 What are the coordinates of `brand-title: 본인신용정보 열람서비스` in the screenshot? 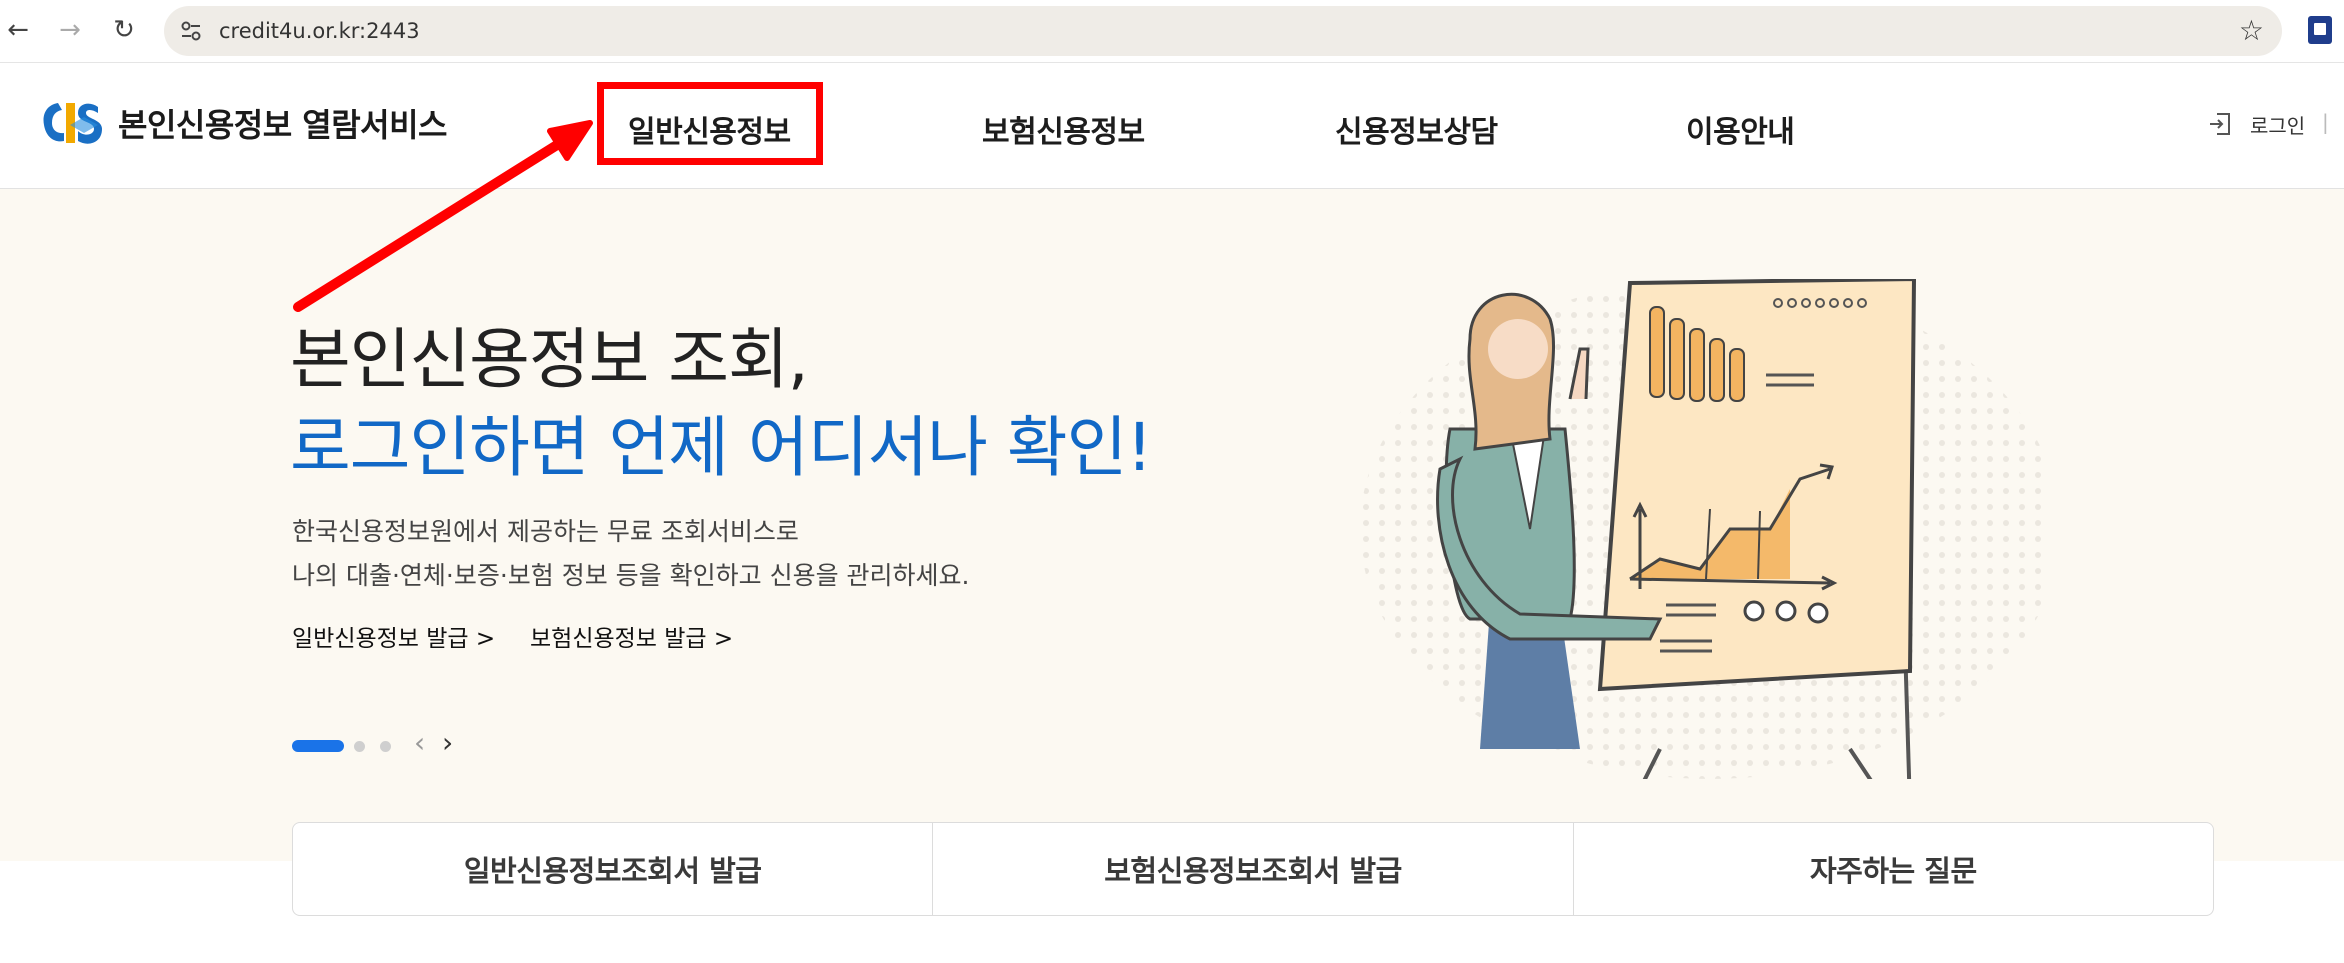 It's located at (282, 123).